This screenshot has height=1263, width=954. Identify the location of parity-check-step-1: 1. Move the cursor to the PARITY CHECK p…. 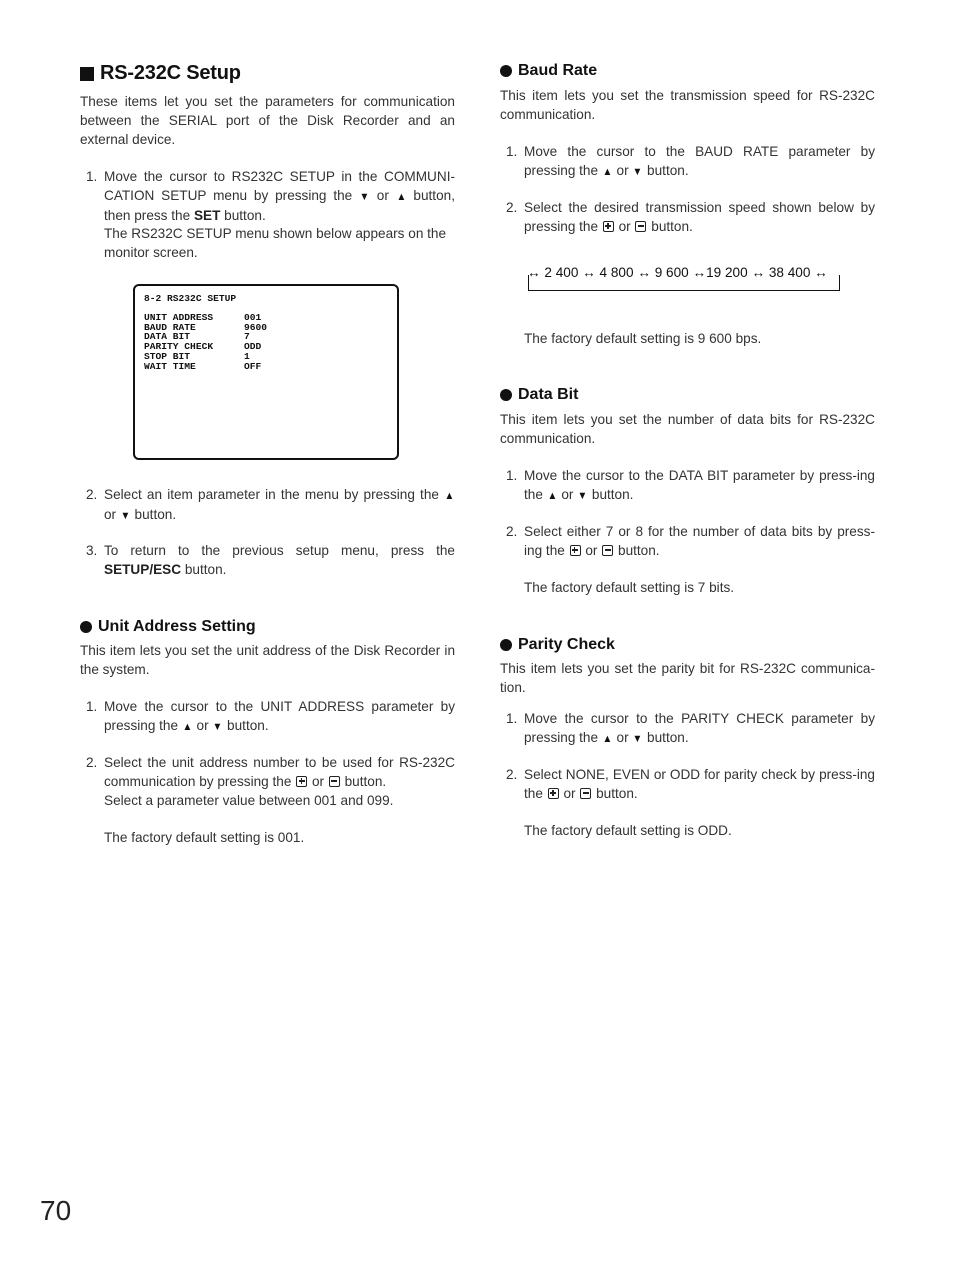
(690, 729).